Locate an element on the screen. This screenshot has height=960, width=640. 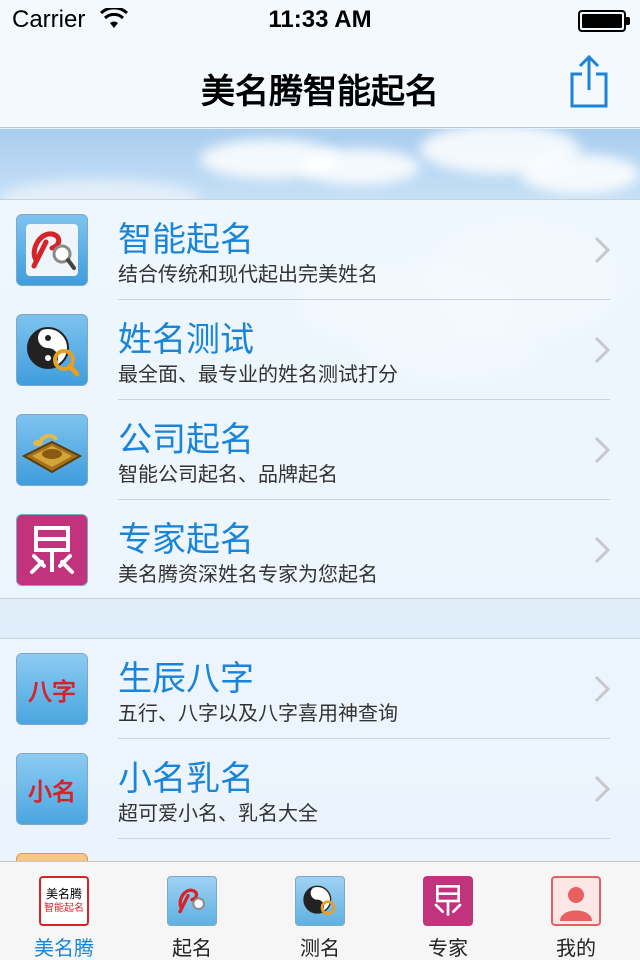
tab-label: 起名 is located at coordinates (192, 948).